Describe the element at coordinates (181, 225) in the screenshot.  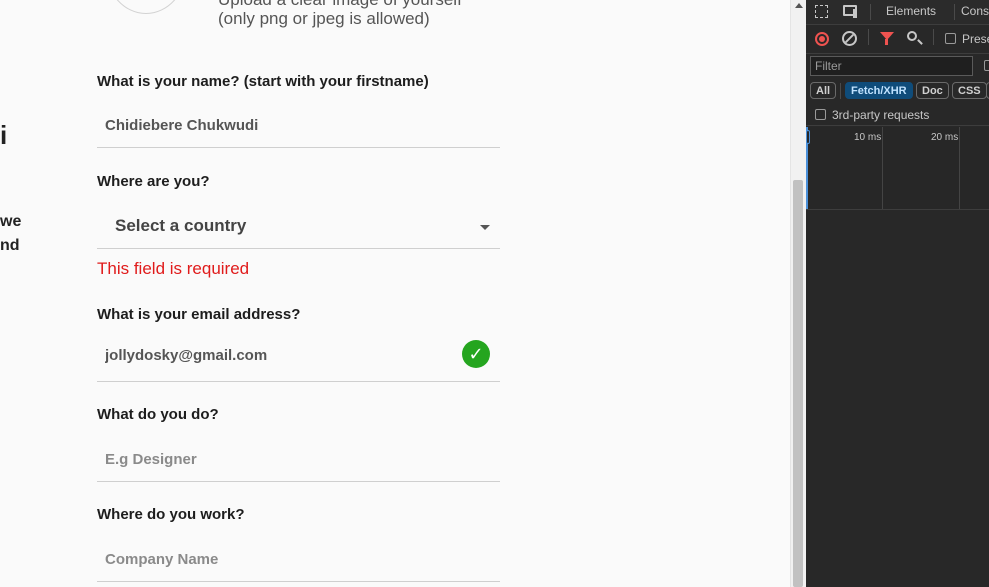
I see `country-select-value: Select a country` at that location.